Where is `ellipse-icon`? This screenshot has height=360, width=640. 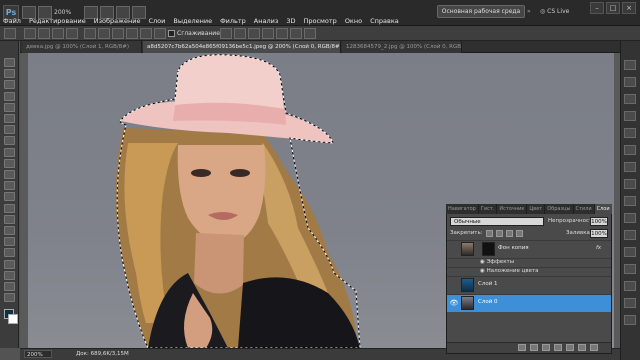 ellipse-icon is located at coordinates (132, 33).